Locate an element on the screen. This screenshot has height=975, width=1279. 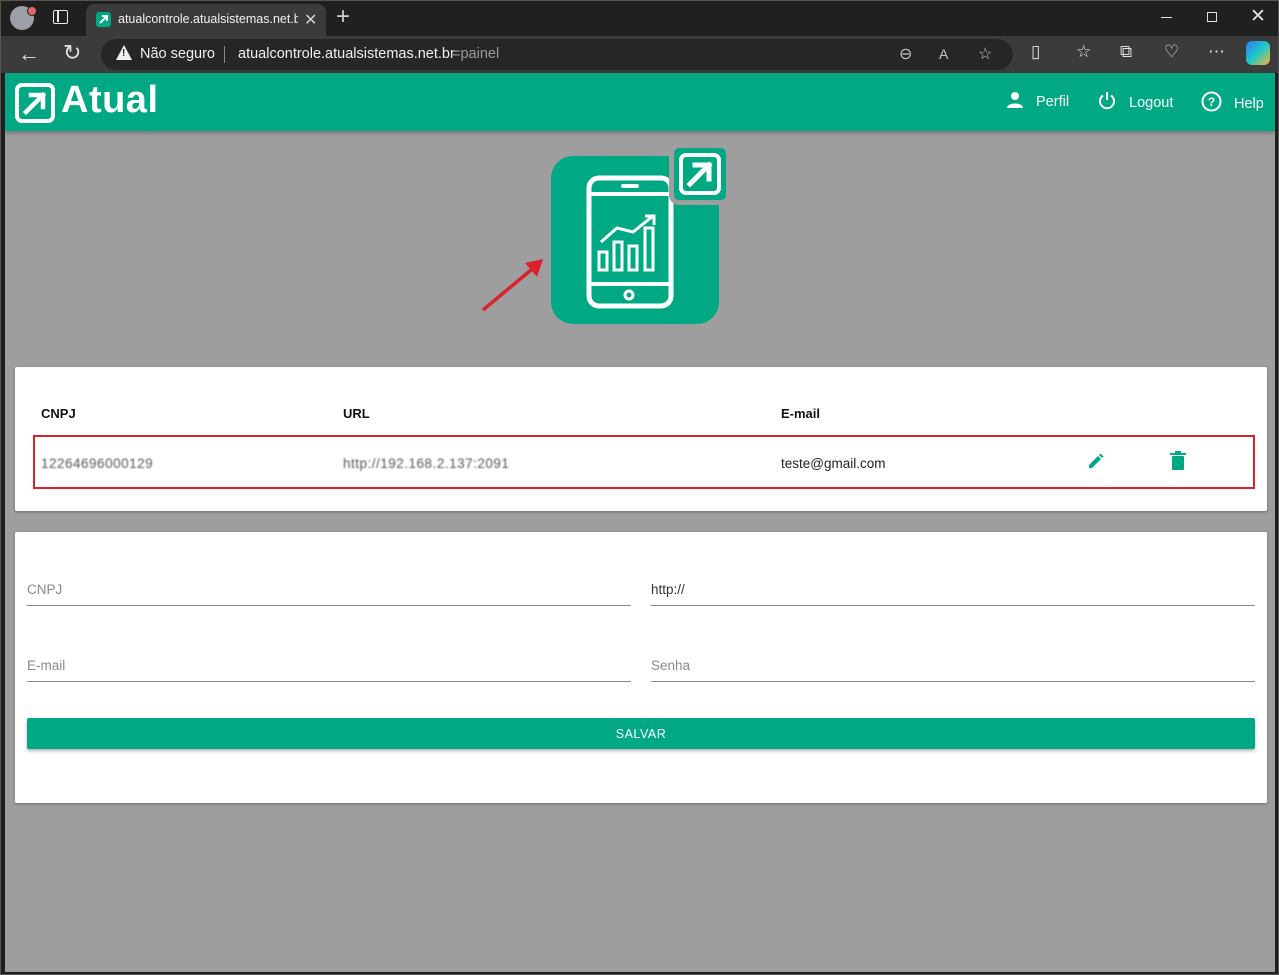
app-header: Atual Perfil Logout ? Help is located at coordinates (640, 102).